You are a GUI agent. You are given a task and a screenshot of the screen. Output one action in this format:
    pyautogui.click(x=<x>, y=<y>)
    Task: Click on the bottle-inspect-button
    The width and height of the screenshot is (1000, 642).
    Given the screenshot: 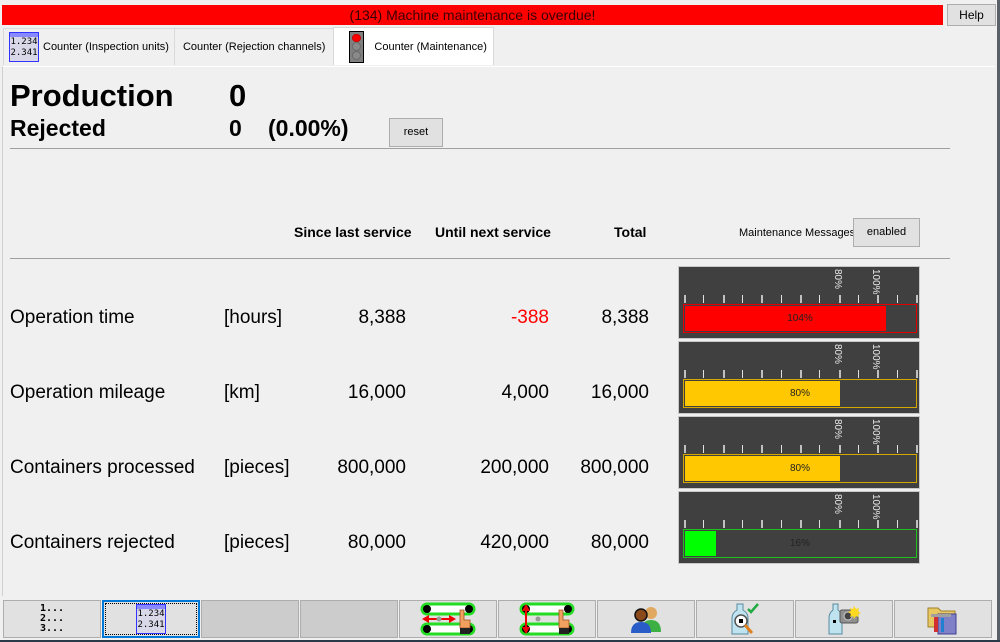 What is the action you would take?
    pyautogui.click(x=745, y=619)
    